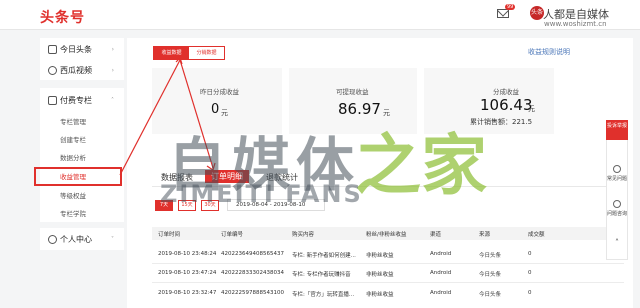  What do you see at coordinates (261, 194) in the screenshot?
I see `watermark-overlay-latin: ZIMEITI FANS` at bounding box center [261, 194].